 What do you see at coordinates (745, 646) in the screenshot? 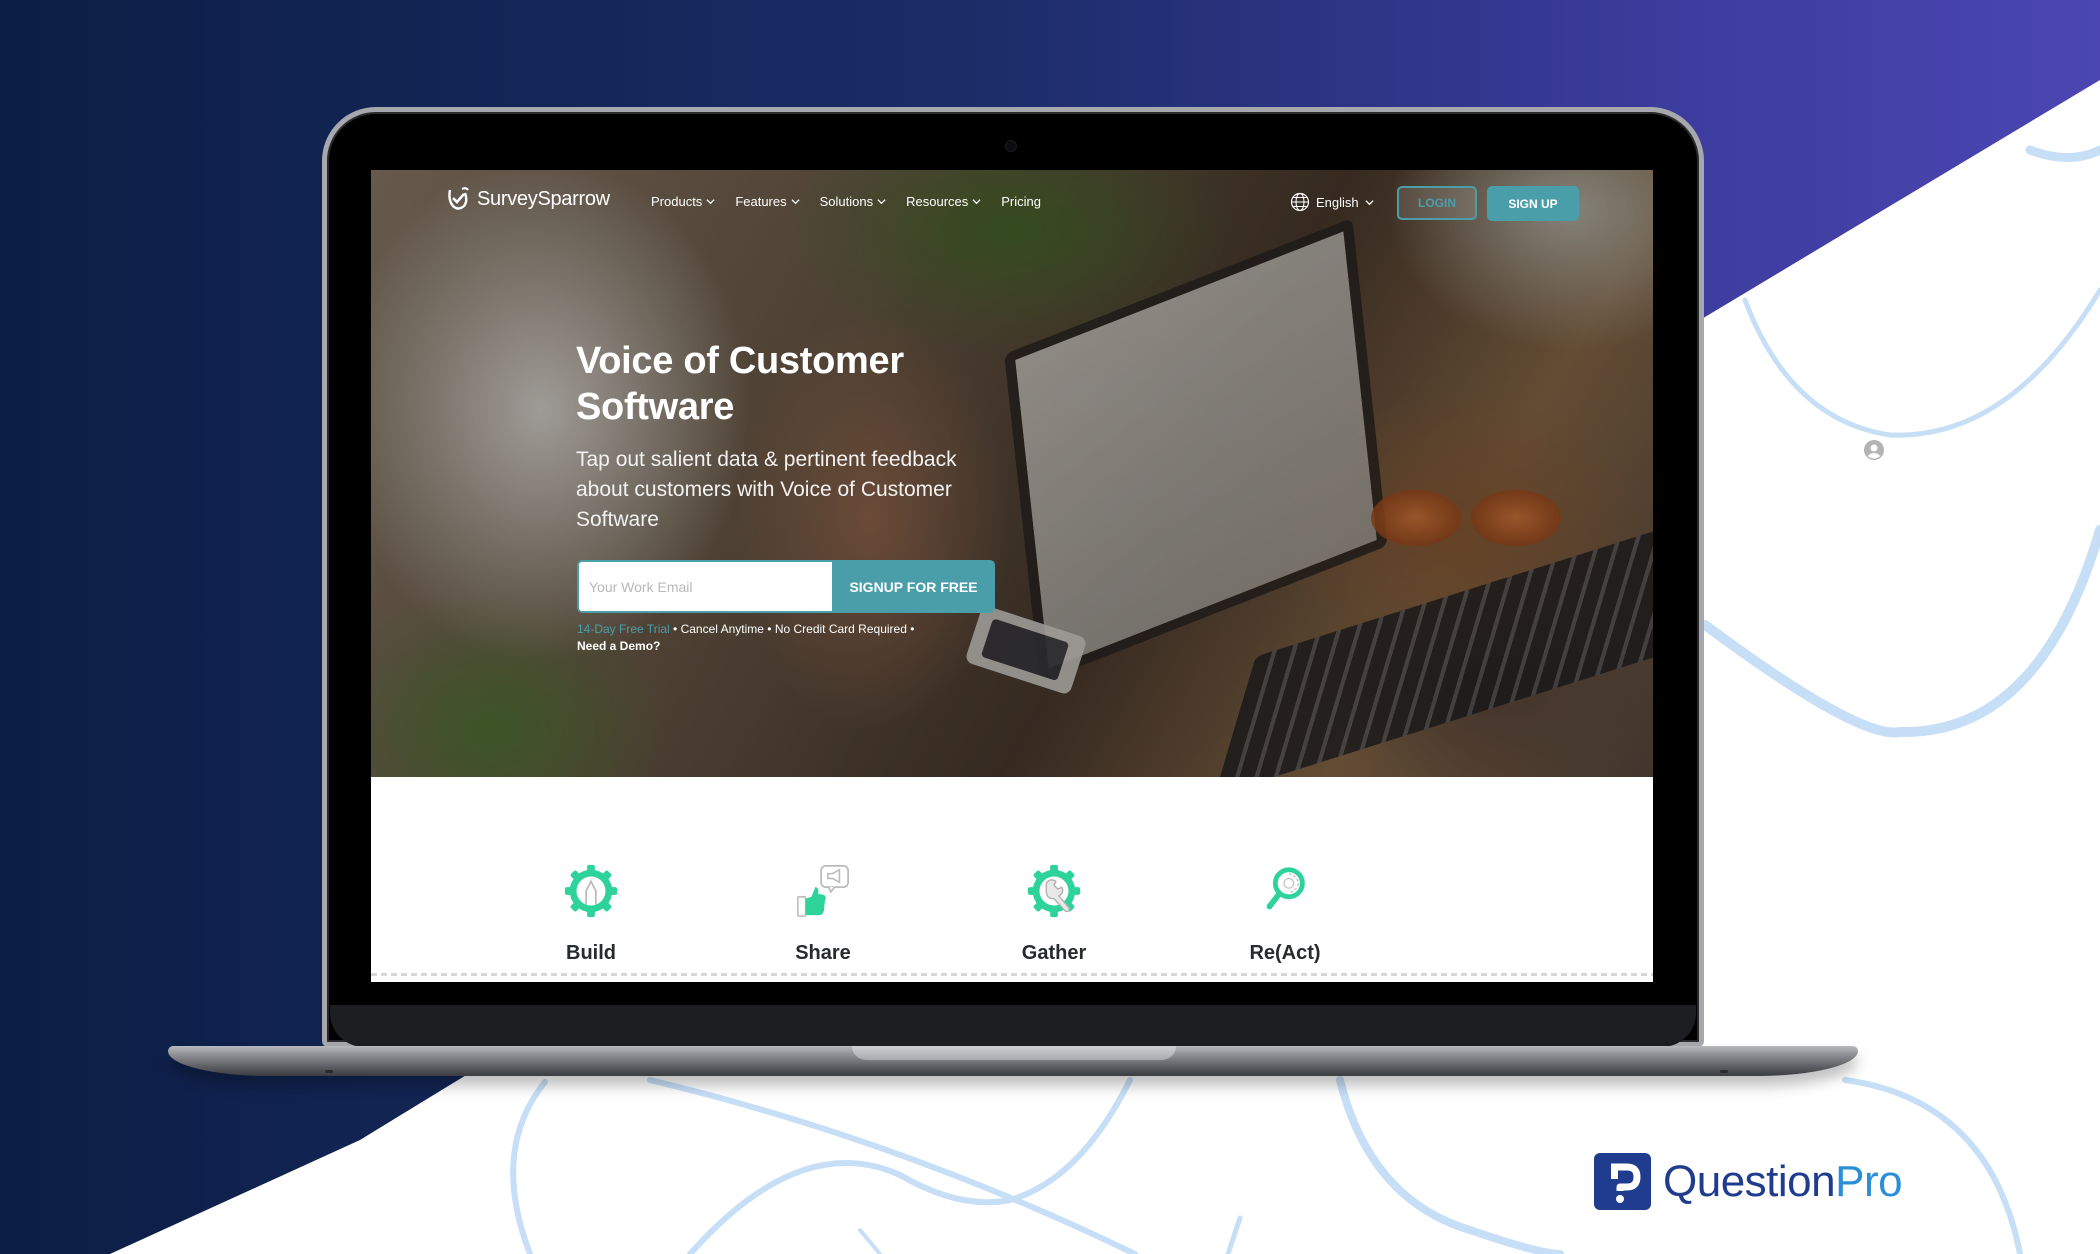
I see `need-demo-link: Need a Demo?` at bounding box center [745, 646].